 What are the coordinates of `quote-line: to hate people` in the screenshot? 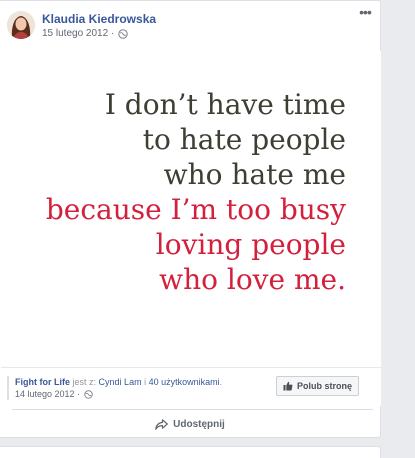 It's located at (244, 139).